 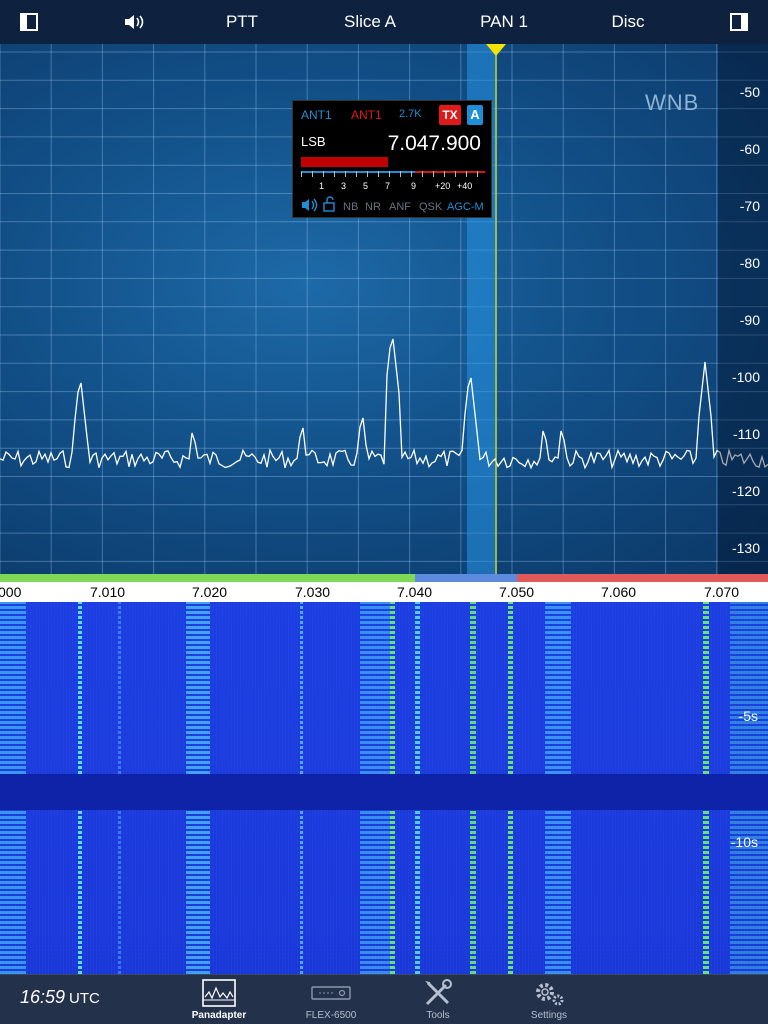 What do you see at coordinates (749, 92) in the screenshot?
I see `dbm-label: -50` at bounding box center [749, 92].